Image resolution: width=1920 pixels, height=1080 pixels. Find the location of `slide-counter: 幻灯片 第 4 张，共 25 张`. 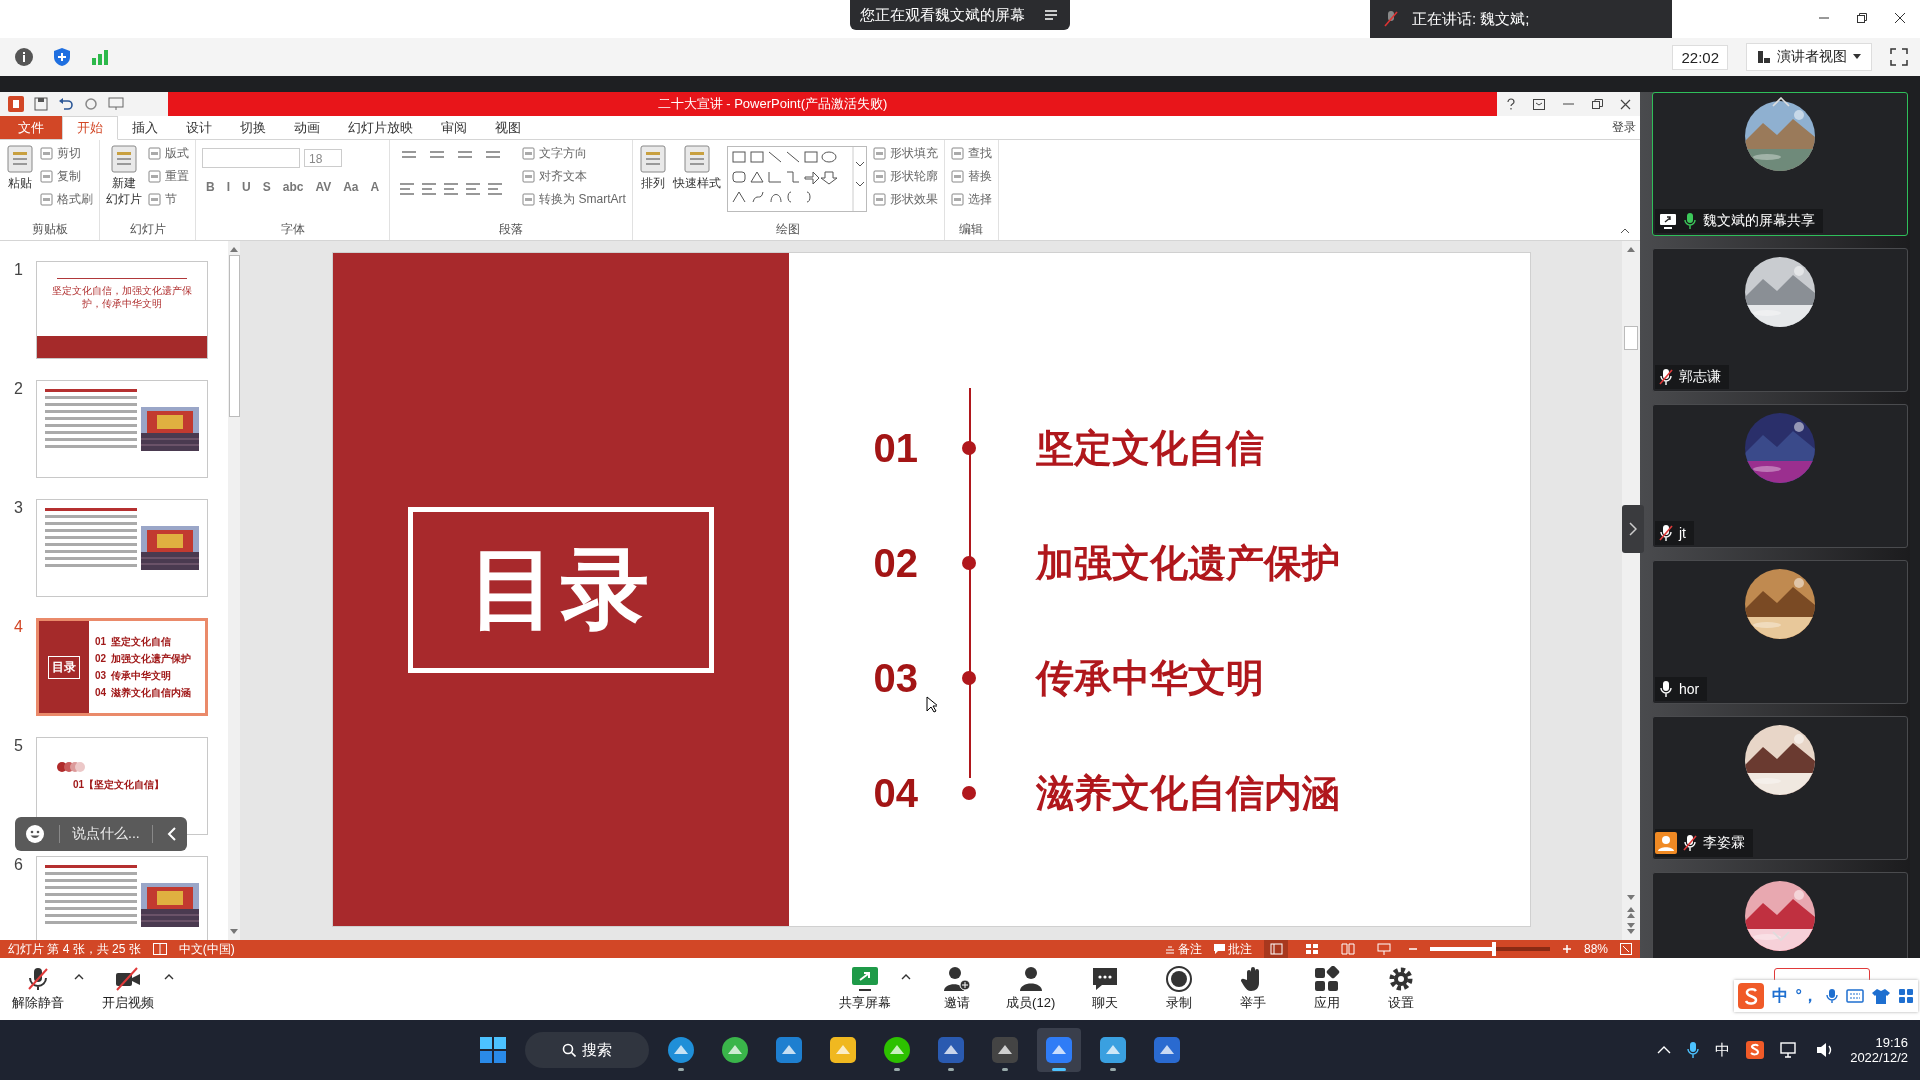

slide-counter: 幻灯片 第 4 张，共 25 张 is located at coordinates (74, 949).